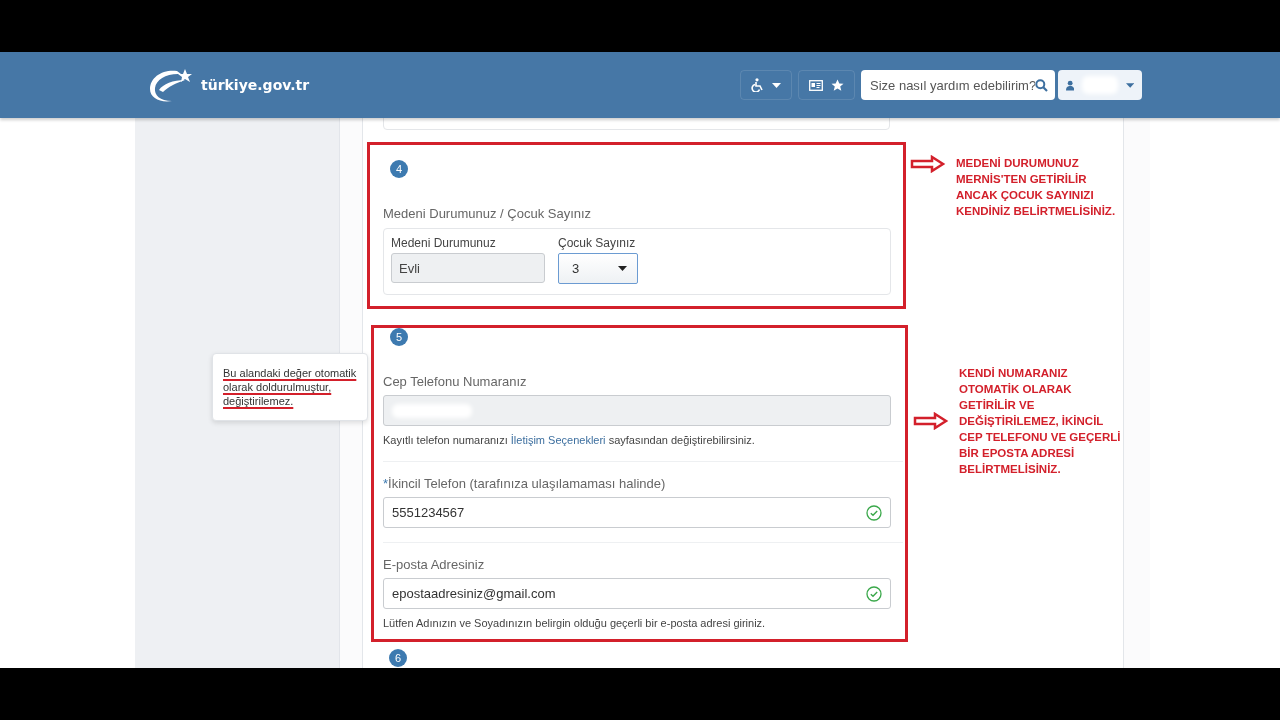  Describe the element at coordinates (1040, 421) in the screenshot. I see `annotation-text: KENDİ NUMARANIZ OTOMATİK OLARAK GETİRİLİR VE DEĞİŞTİRİLEMEZ, İKİNCİL CEP TELEFONU VE GEÇERLİ BİR EPOSTA ADRESİ BELİRTMELİSİNİZ.` at that location.